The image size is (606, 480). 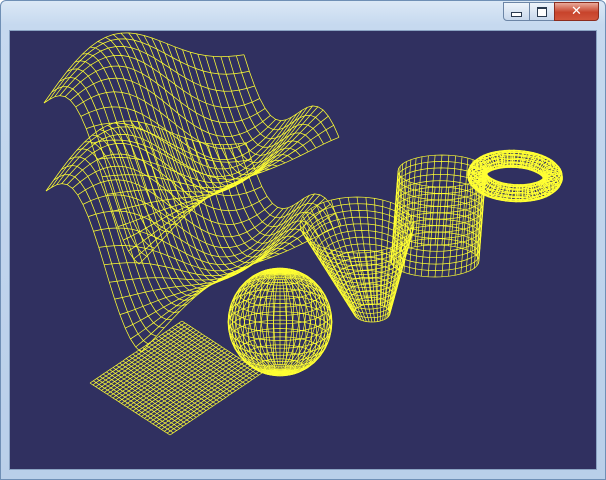 I want to click on close-icon: ✕, so click(x=576, y=11).